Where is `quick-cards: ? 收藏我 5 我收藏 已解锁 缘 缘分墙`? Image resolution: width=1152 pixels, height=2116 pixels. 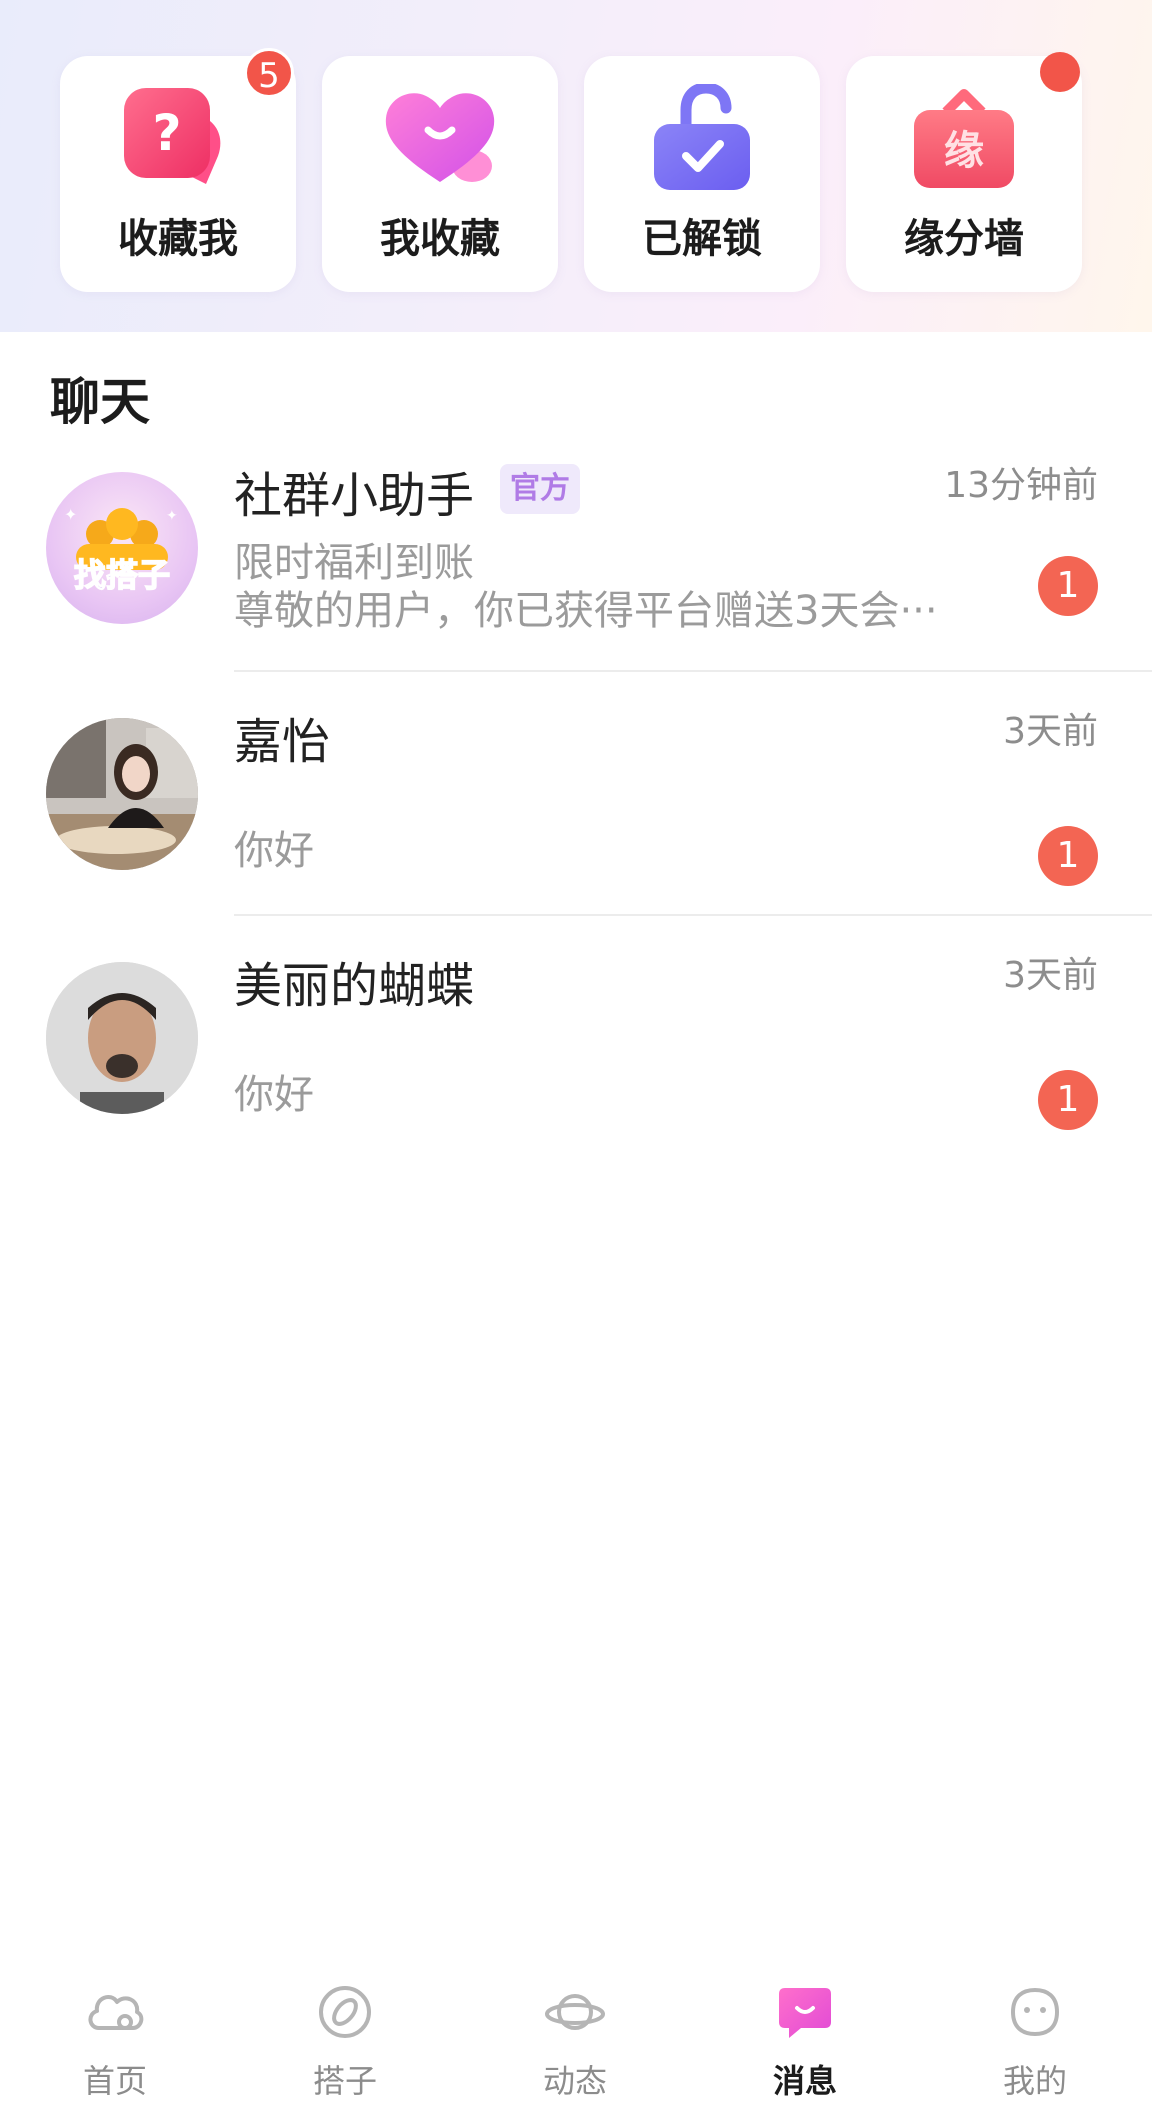 quick-cards: ? 收藏我 5 我收藏 已解锁 缘 缘分墙 is located at coordinates (576, 170).